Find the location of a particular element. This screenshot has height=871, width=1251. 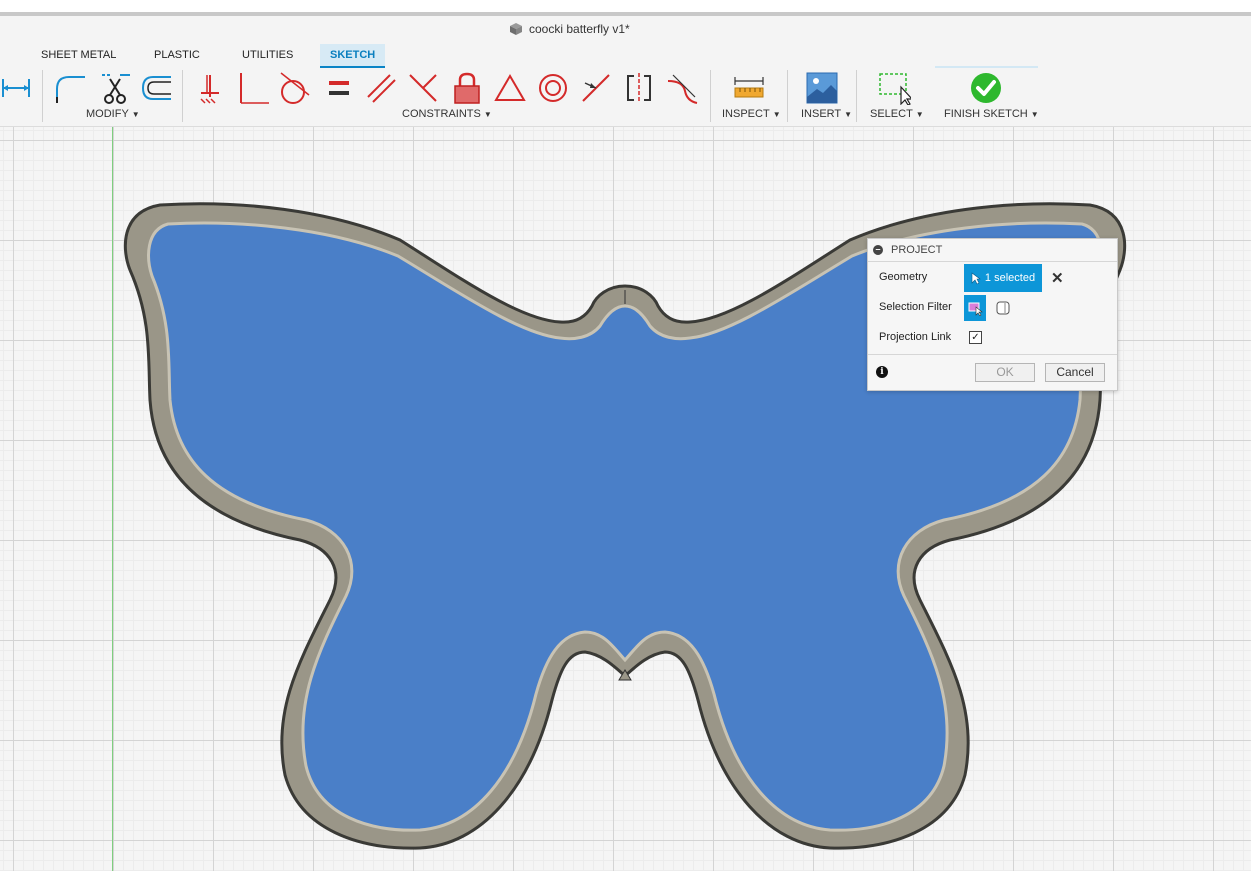

projection-link-label: Projection Link is located at coordinates (915, 337).